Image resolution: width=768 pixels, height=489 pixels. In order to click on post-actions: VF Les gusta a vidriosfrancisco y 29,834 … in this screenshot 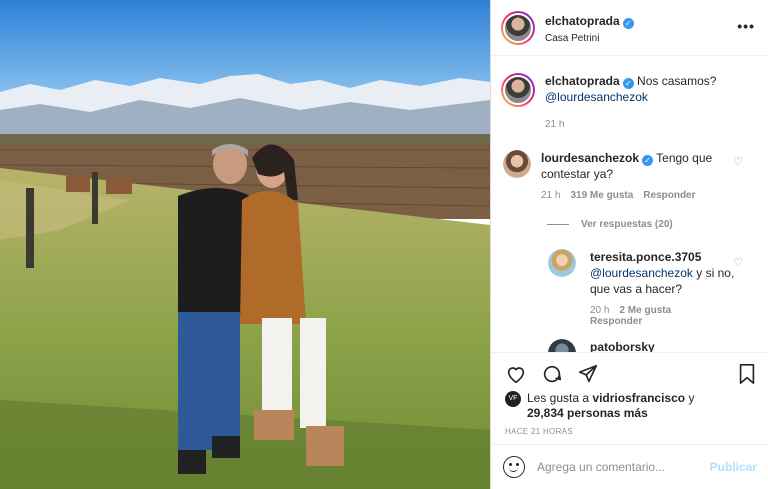, I will do `click(629, 398)`.